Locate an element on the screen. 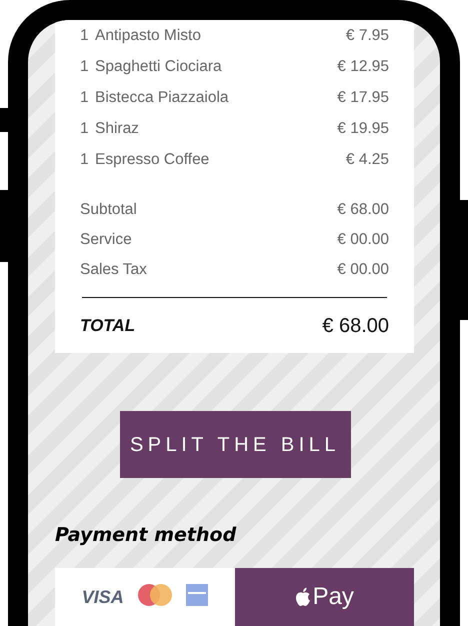 The width and height of the screenshot is (468, 626). item-name: Shiraz is located at coordinates (117, 128).